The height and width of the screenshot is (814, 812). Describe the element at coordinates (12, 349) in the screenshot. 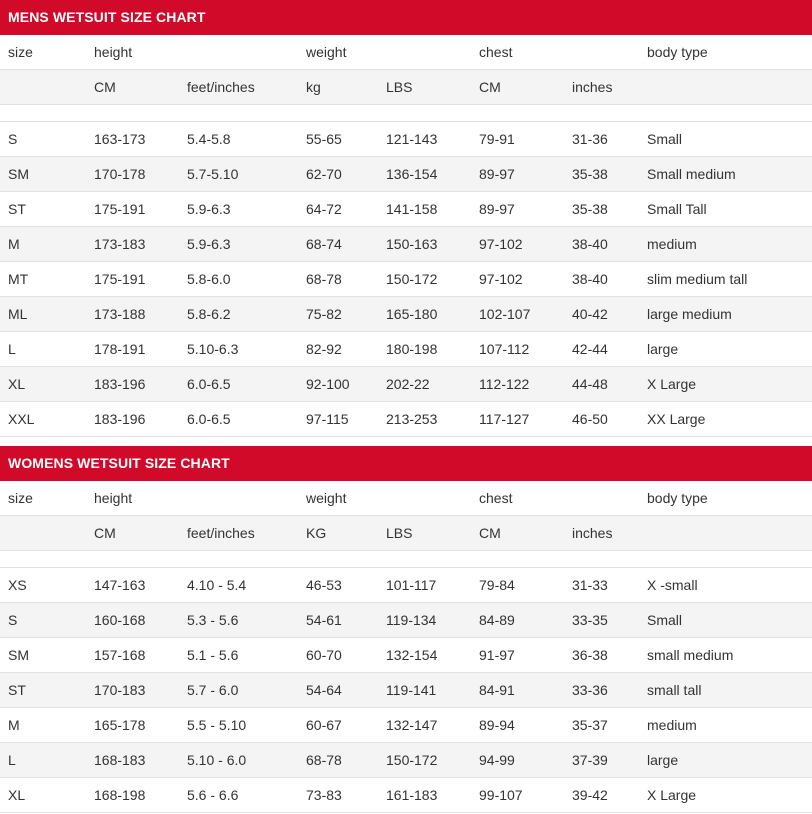

I see `size-cell: L` at that location.